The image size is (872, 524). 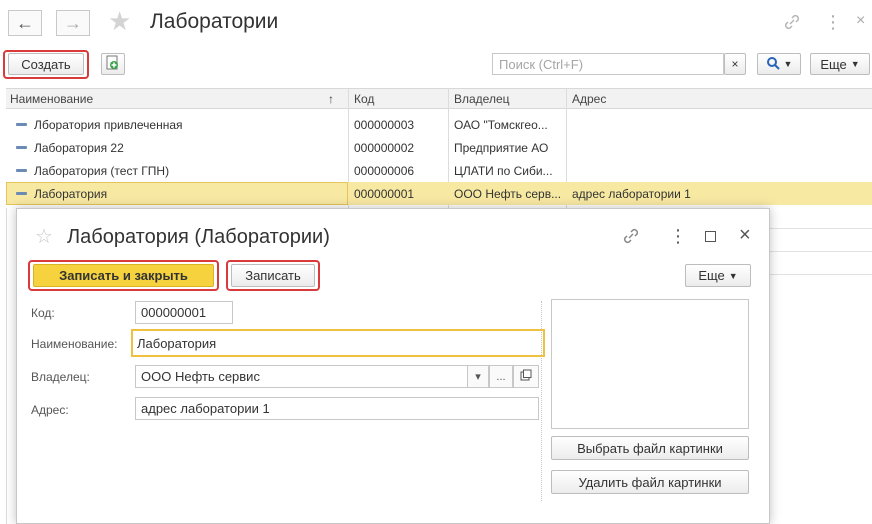 What do you see at coordinates (711, 275) in the screenshot?
I see `dialog-more-label: Еще` at bounding box center [711, 275].